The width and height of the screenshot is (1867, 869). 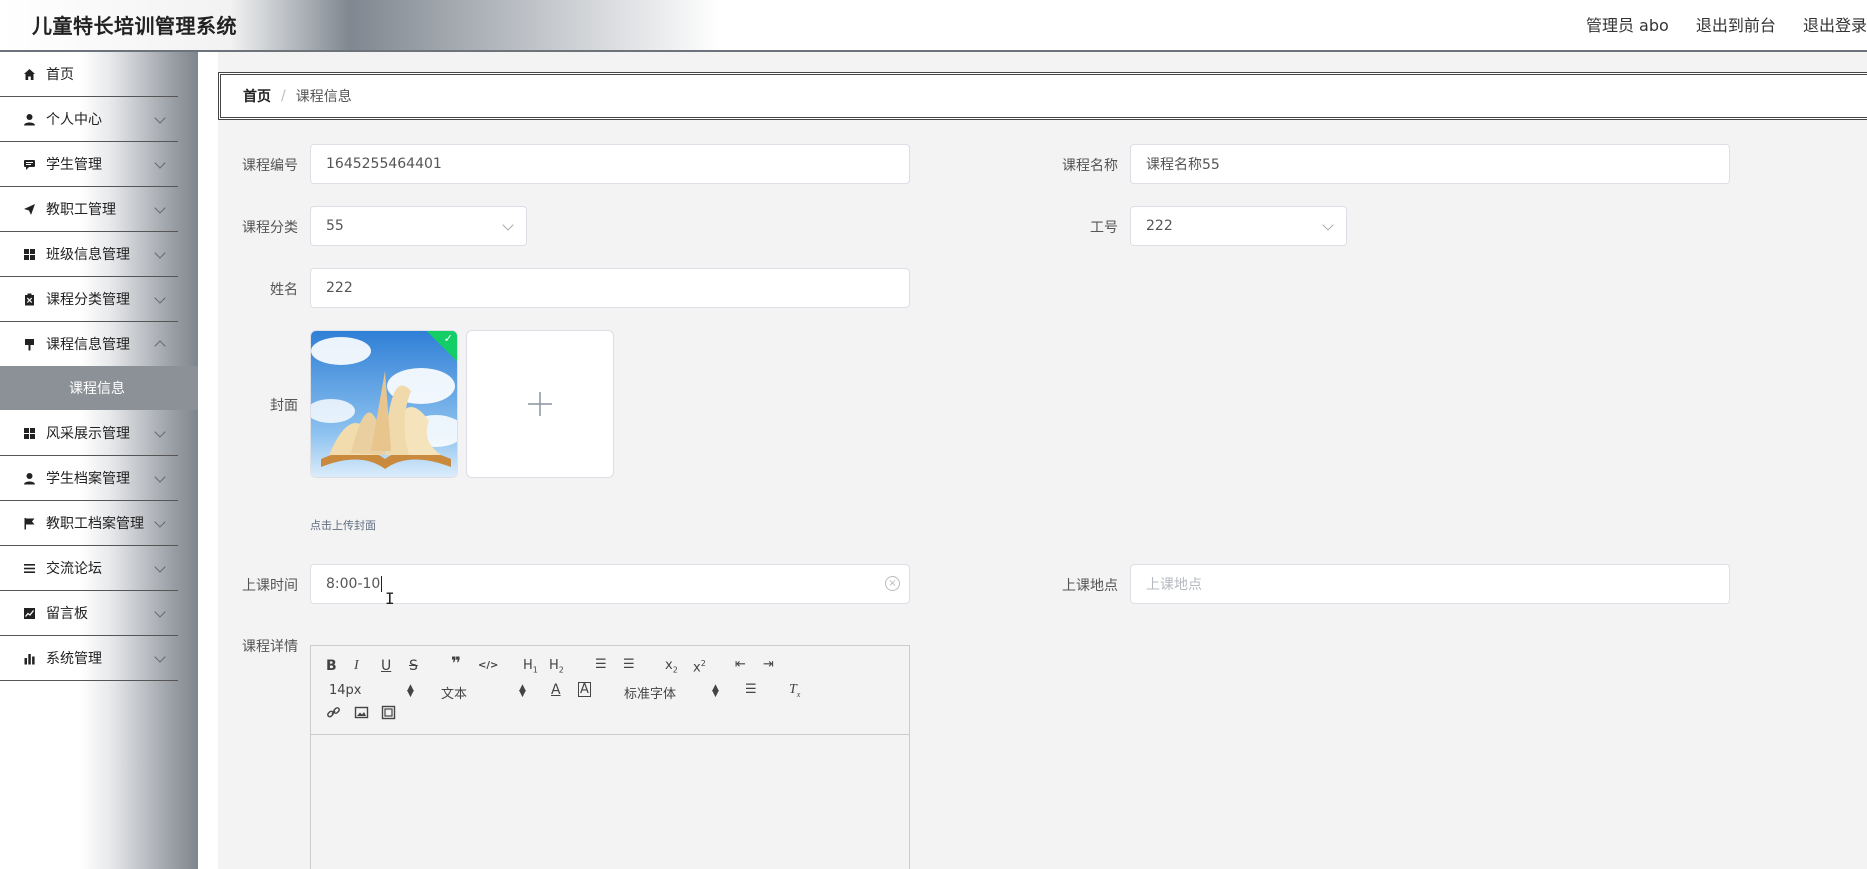 What do you see at coordinates (270, 166) in the screenshot?
I see `course-no-label: 课程编号` at bounding box center [270, 166].